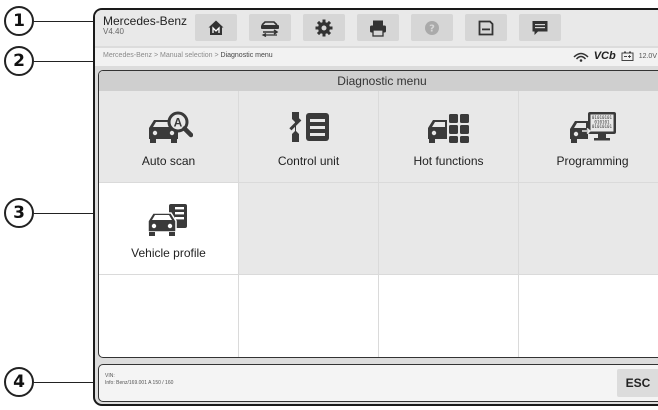 Image resolution: width=658 pixels, height=410 pixels. I want to click on page-title: Diagnostic menu, so click(378, 81).